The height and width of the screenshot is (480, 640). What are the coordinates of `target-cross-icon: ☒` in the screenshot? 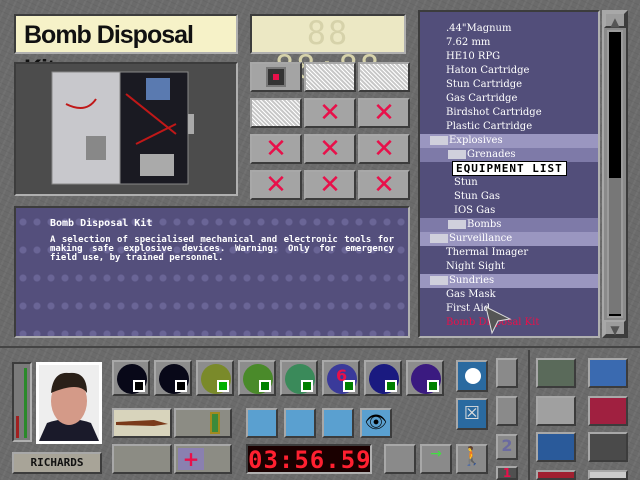 It's located at (472, 414).